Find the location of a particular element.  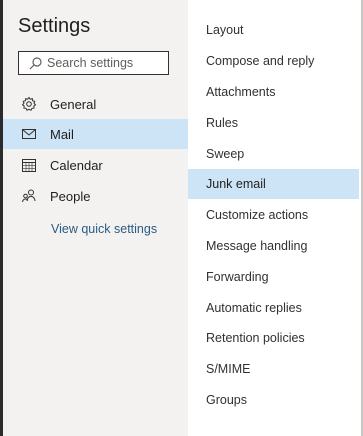

mail-setting-junk-email: Junk email is located at coordinates (273, 184).